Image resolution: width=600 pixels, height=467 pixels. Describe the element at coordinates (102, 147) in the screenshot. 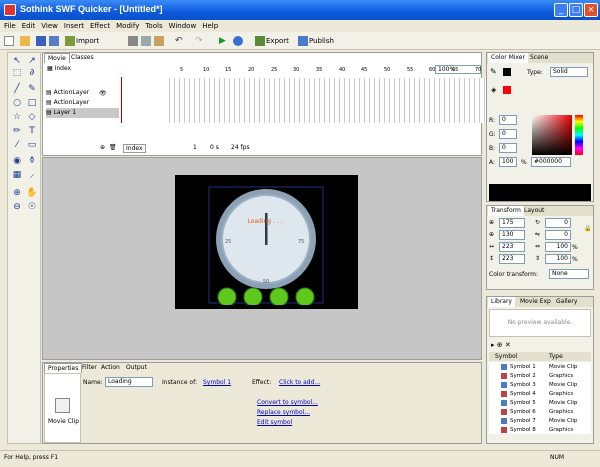

I see `add-layer-icon: ⊕` at that location.